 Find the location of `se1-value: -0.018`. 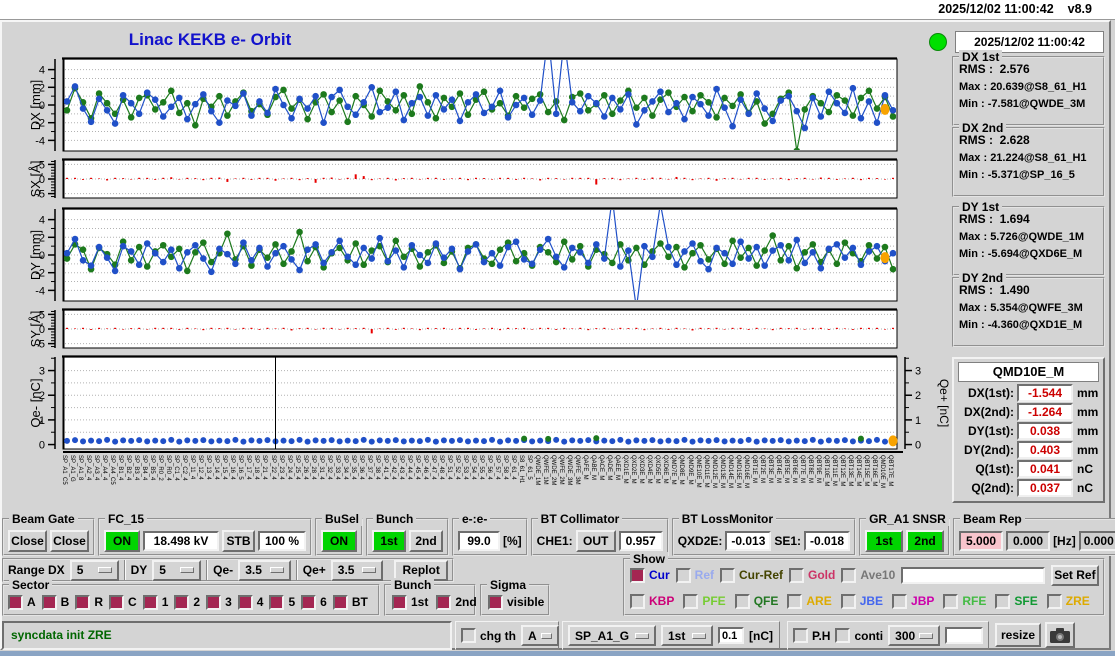

se1-value: -0.018 is located at coordinates (827, 540).